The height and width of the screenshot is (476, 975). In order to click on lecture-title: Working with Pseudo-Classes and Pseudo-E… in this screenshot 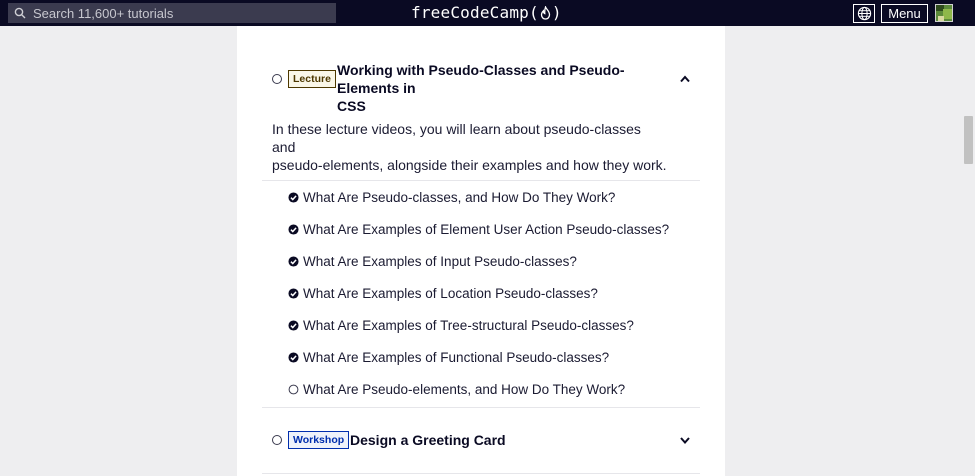, I will do `click(502, 88)`.